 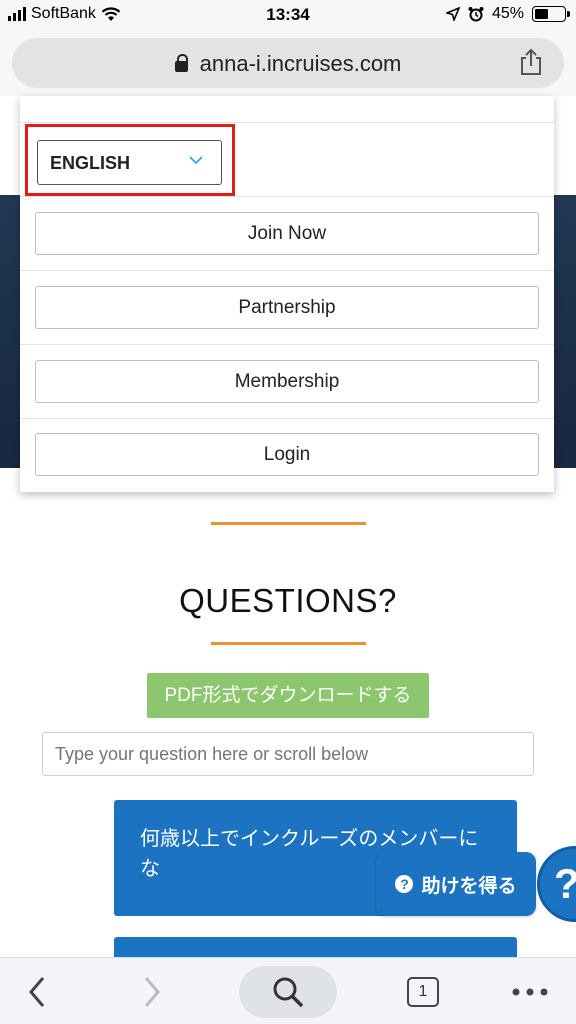 I want to click on url-display: anna-i.incruises.com, so click(x=288, y=64).